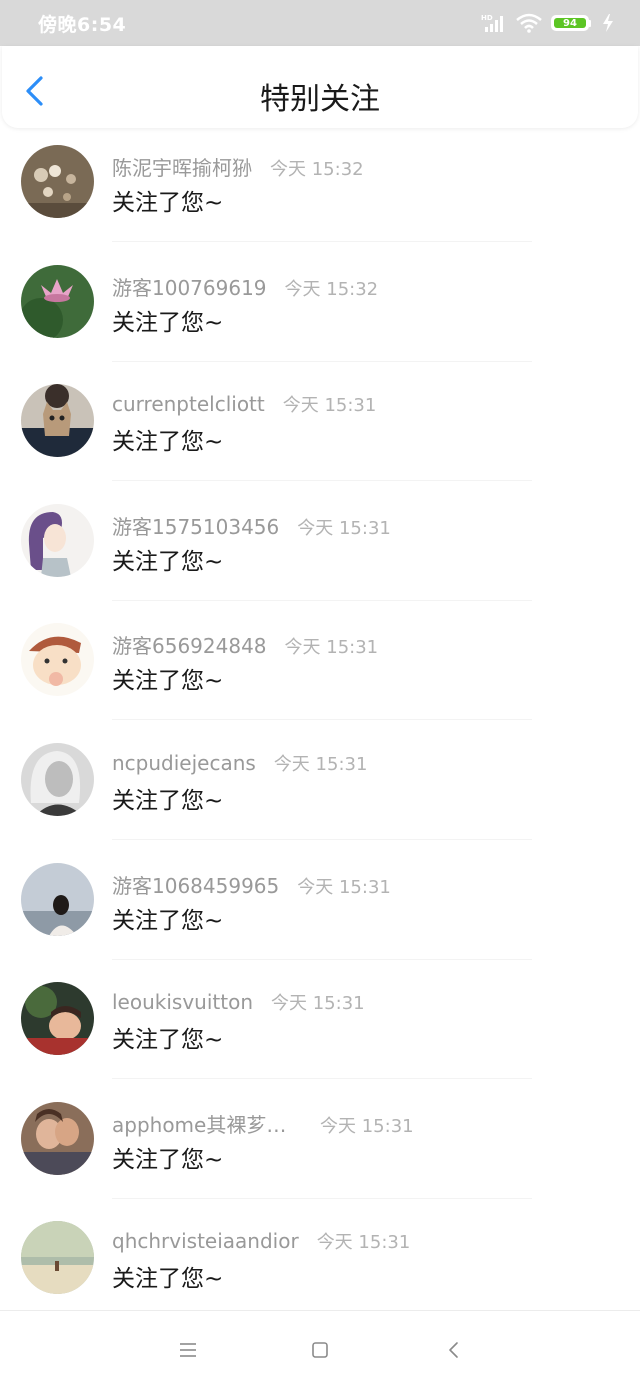 This screenshot has width=640, height=1387. What do you see at coordinates (320, 1147) in the screenshot?
I see `list-item: apphome其裸芗他... 今天 15:31 关注了您~` at bounding box center [320, 1147].